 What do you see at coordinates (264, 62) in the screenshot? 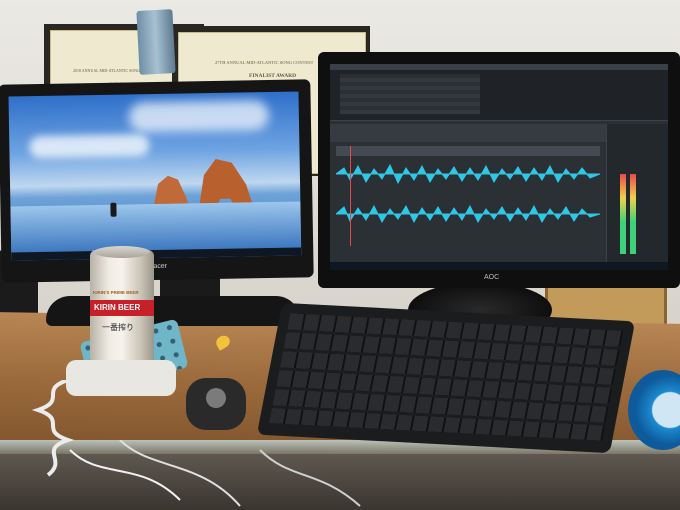
I see `right-certificate-heading: 27TH ANNUAL MID-ATLANTIC SONG CONTEST` at bounding box center [264, 62].